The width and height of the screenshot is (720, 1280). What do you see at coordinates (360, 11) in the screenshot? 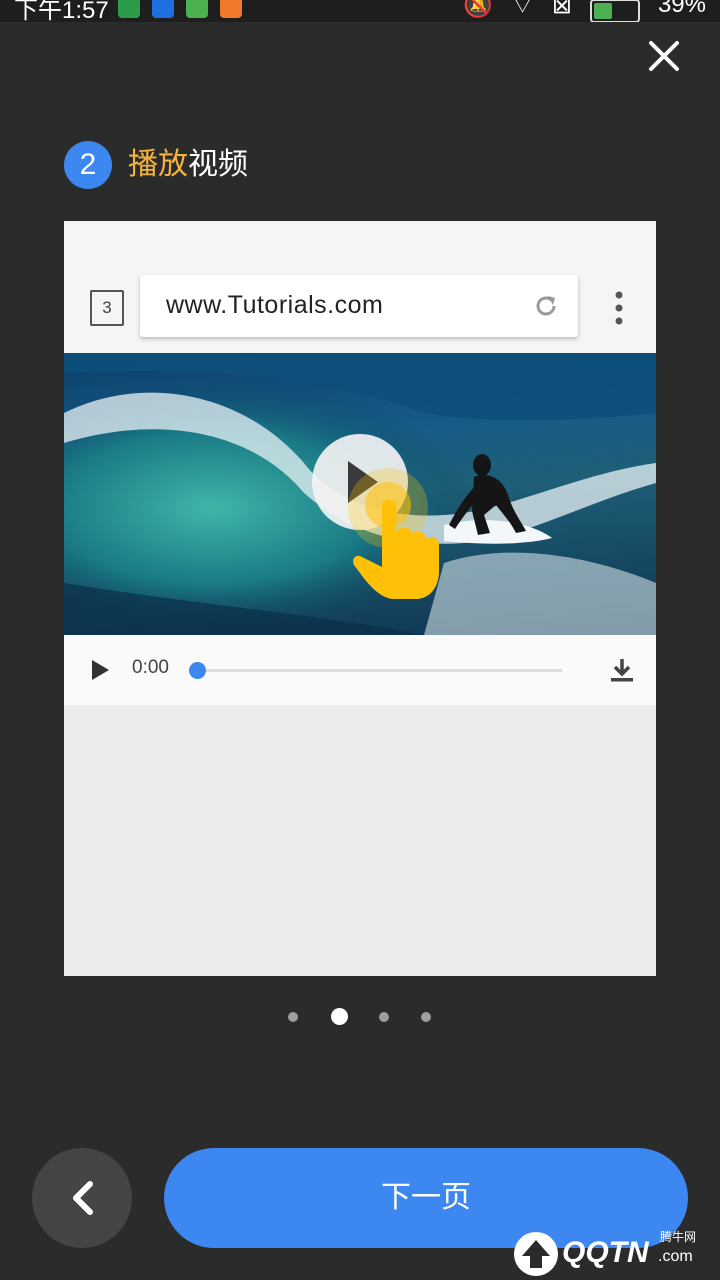
I see `status-bar: 下午1:57 🔕 ⌔ ⊠ 39%` at bounding box center [360, 11].